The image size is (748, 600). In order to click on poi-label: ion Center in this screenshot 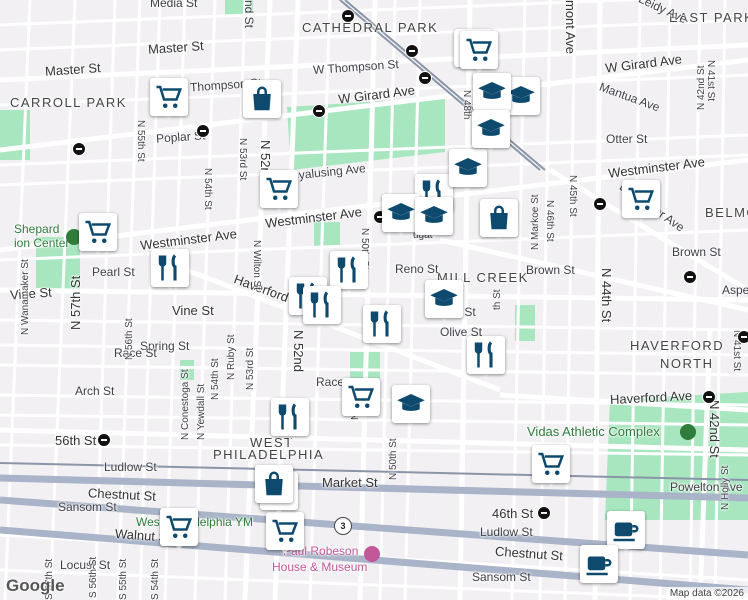, I will do `click(41, 243)`.